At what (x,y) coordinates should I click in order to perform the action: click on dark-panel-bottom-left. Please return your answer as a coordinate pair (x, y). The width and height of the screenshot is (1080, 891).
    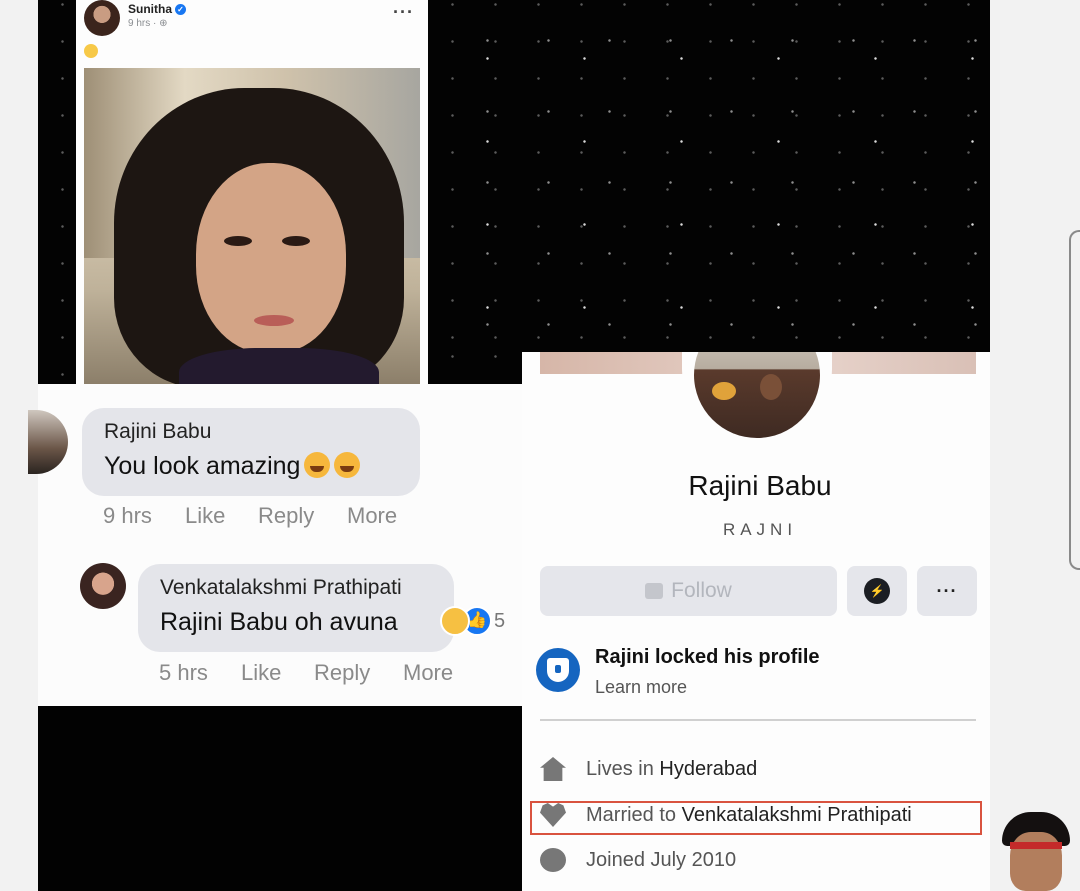
    Looking at the image, I should click on (280, 798).